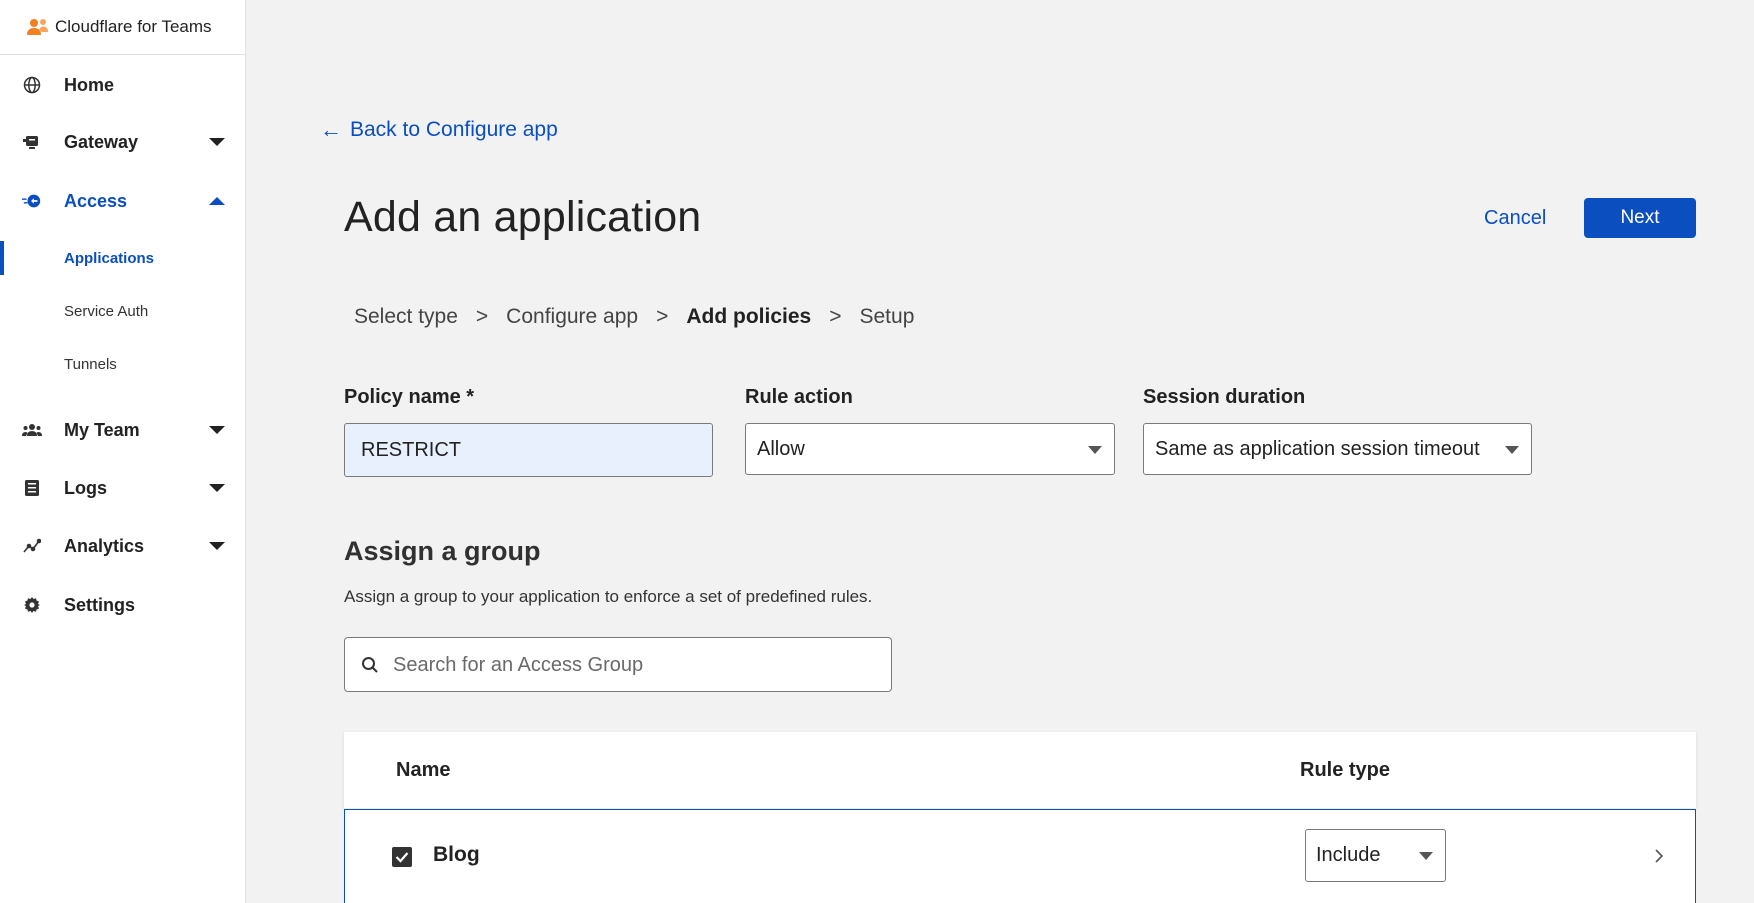 The height and width of the screenshot is (903, 1754). I want to click on group-search-box, so click(618, 664).